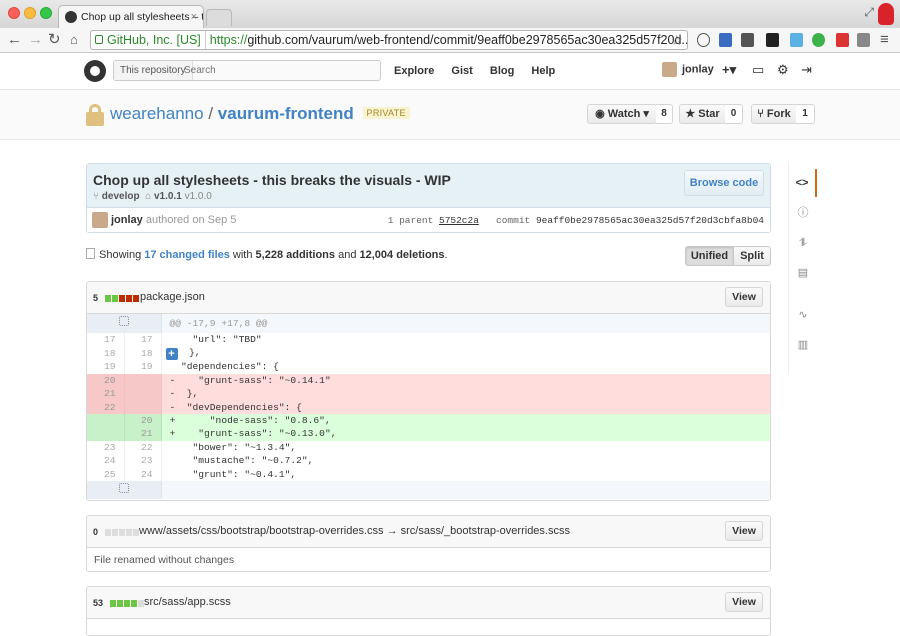  What do you see at coordinates (709, 256) in the screenshot?
I see `unified-view-button: Unified` at bounding box center [709, 256].